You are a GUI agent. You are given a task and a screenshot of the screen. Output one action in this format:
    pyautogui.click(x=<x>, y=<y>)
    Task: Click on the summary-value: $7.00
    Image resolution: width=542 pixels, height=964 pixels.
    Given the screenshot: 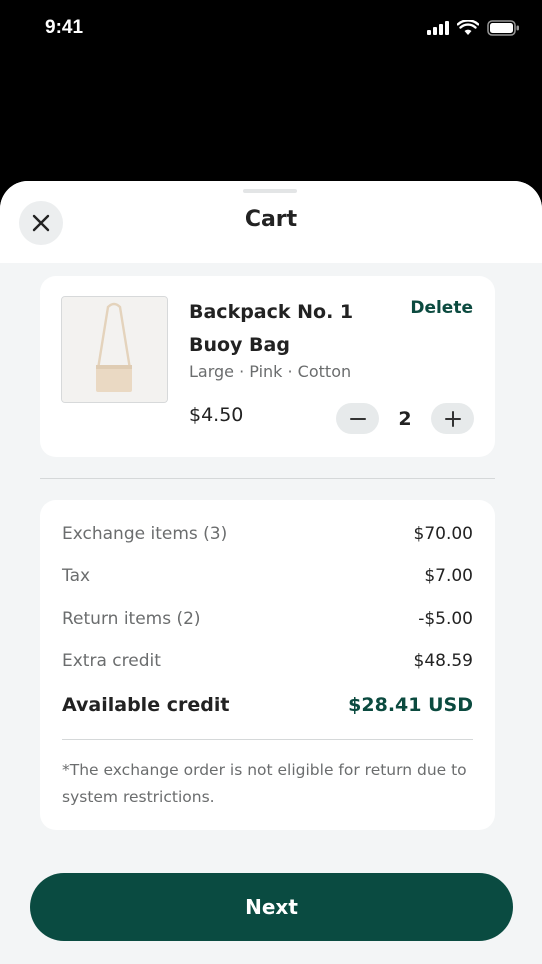 What is the action you would take?
    pyautogui.click(x=448, y=576)
    